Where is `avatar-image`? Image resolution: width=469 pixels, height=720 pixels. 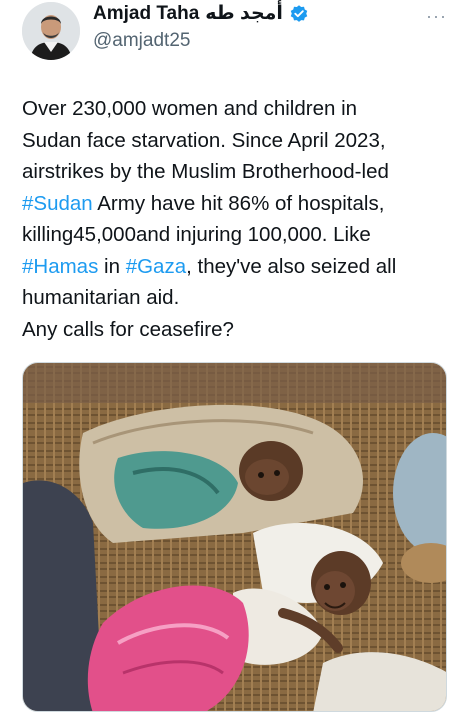 avatar-image is located at coordinates (51, 31).